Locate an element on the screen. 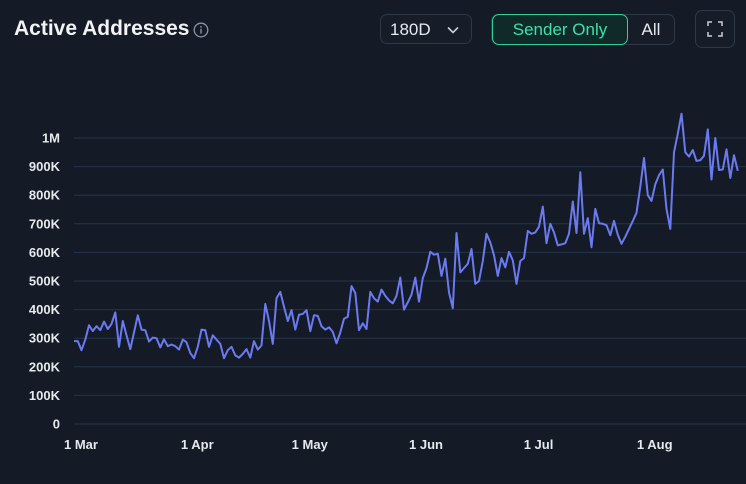  y-tick-label: 200K is located at coordinates (45, 366).